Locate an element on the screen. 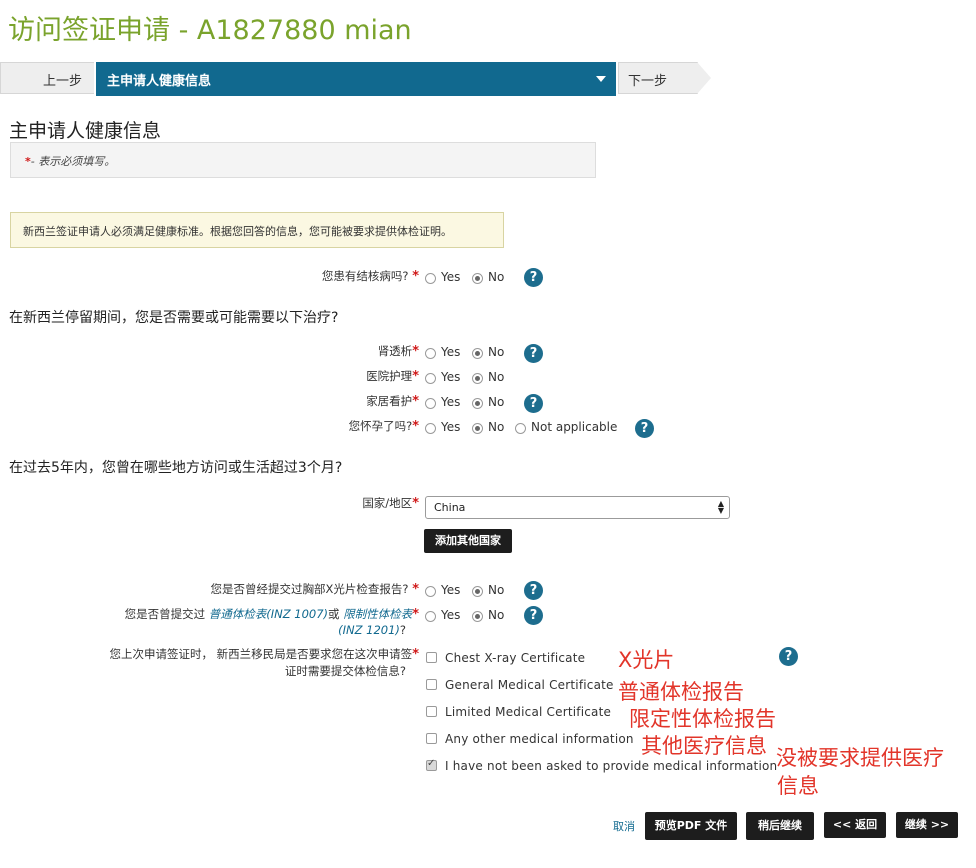  pregnant-na-label: Not applicable is located at coordinates (574, 427).